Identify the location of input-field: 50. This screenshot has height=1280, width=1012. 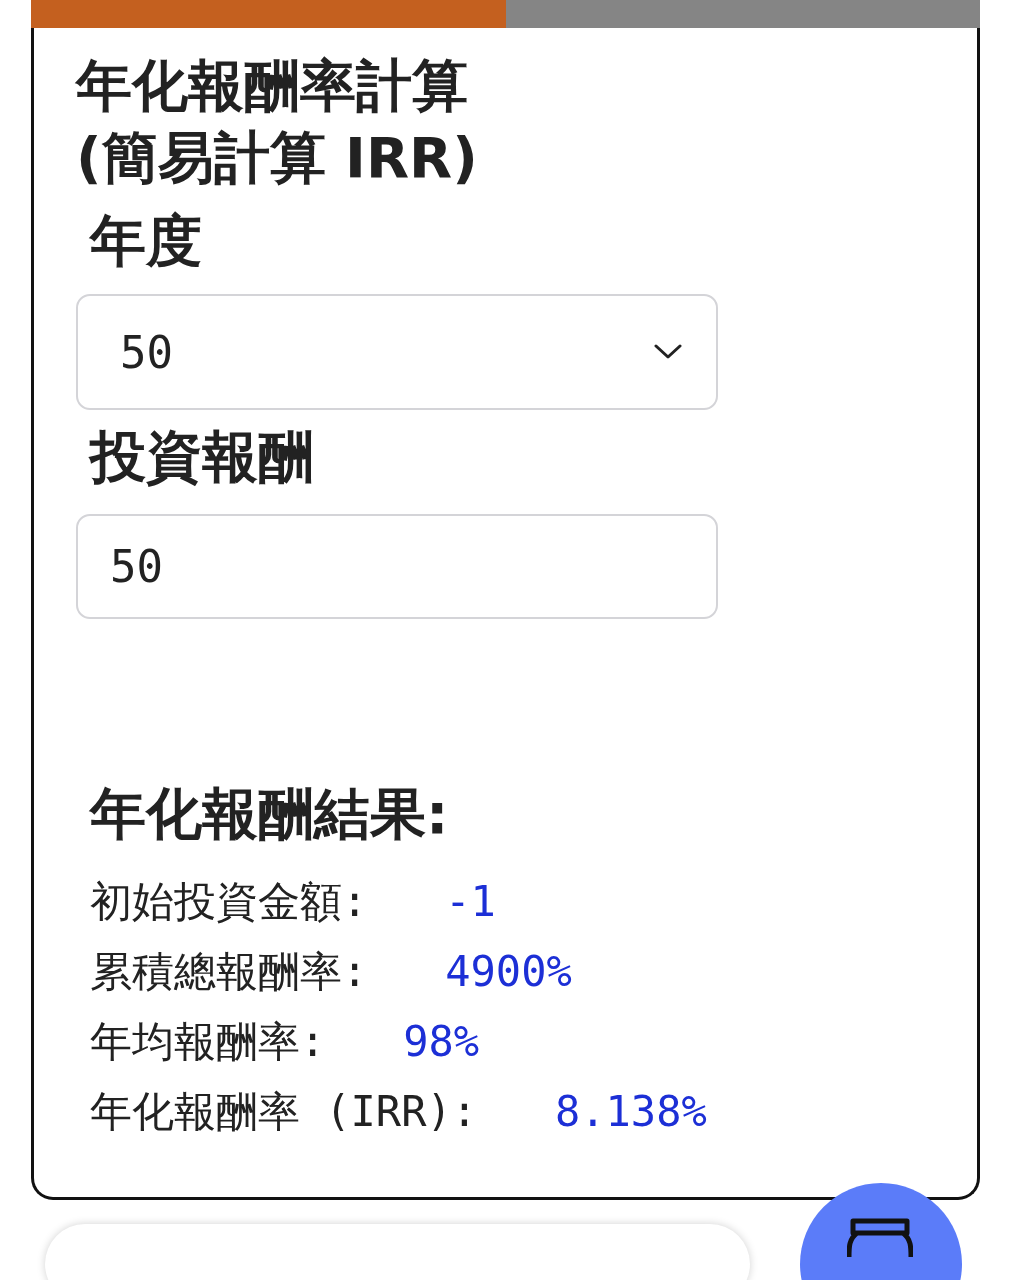
(397, 566).